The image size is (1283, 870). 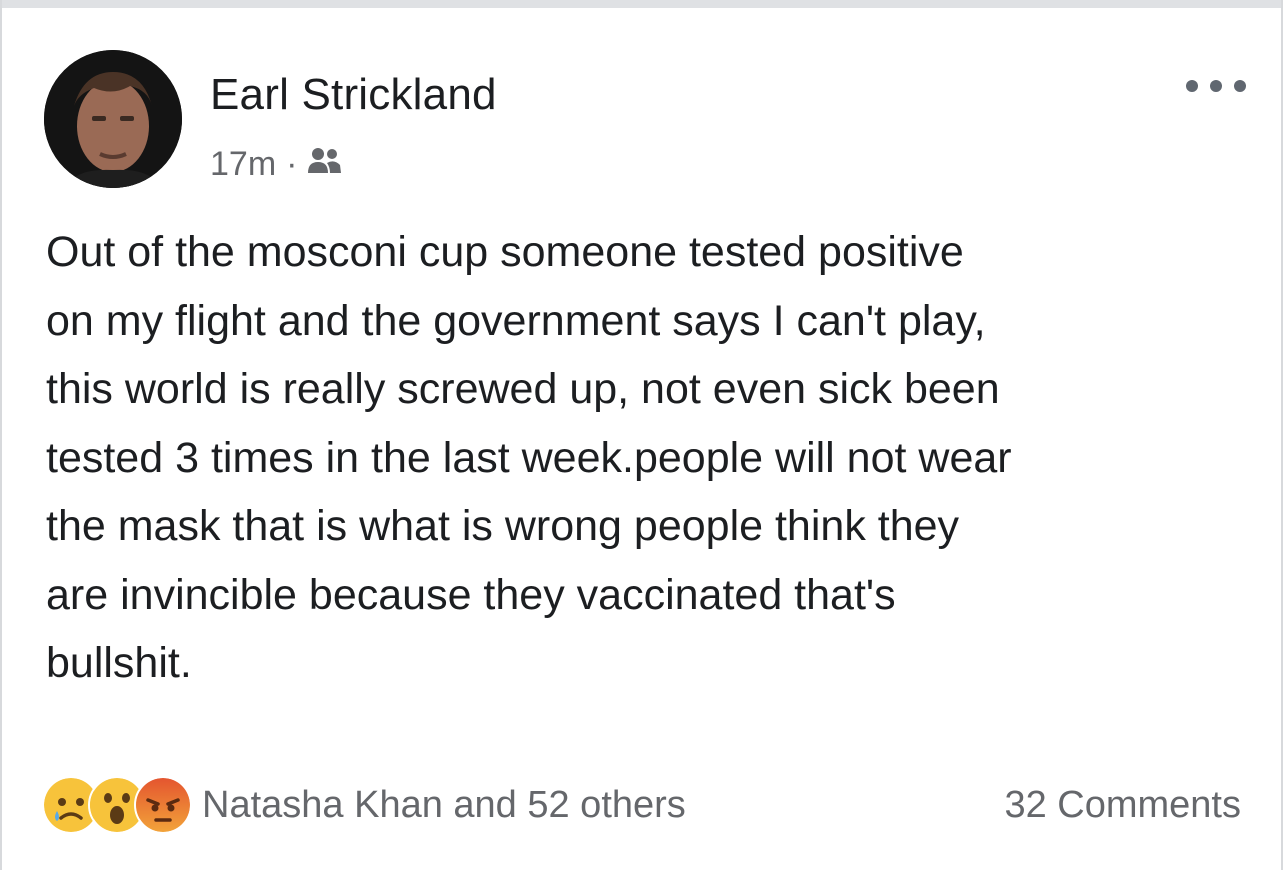 I want to click on post-footer: Natasha Khan and 52 others 32 Comments, so click(x=641, y=805).